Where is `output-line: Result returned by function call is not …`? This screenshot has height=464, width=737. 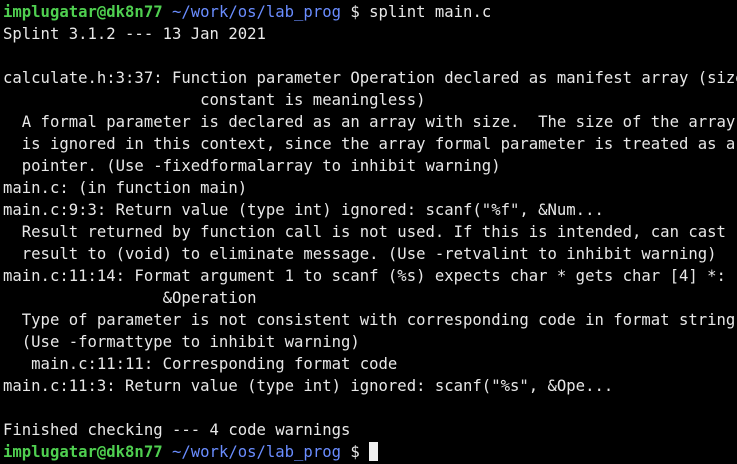 output-line: Result returned by function call is not … is located at coordinates (364, 232).